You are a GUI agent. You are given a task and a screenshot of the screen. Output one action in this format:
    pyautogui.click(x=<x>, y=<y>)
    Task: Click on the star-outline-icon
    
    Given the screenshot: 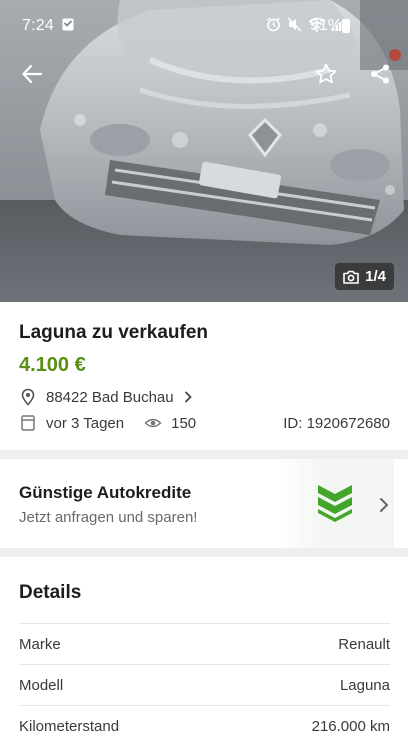 What is the action you would take?
    pyautogui.click(x=326, y=73)
    